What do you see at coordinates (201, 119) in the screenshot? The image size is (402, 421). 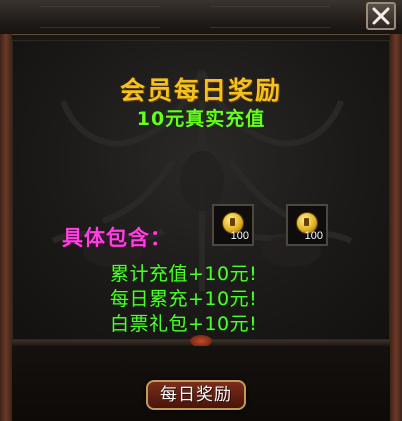 I see `reward-subtitle: 10元真实充值` at bounding box center [201, 119].